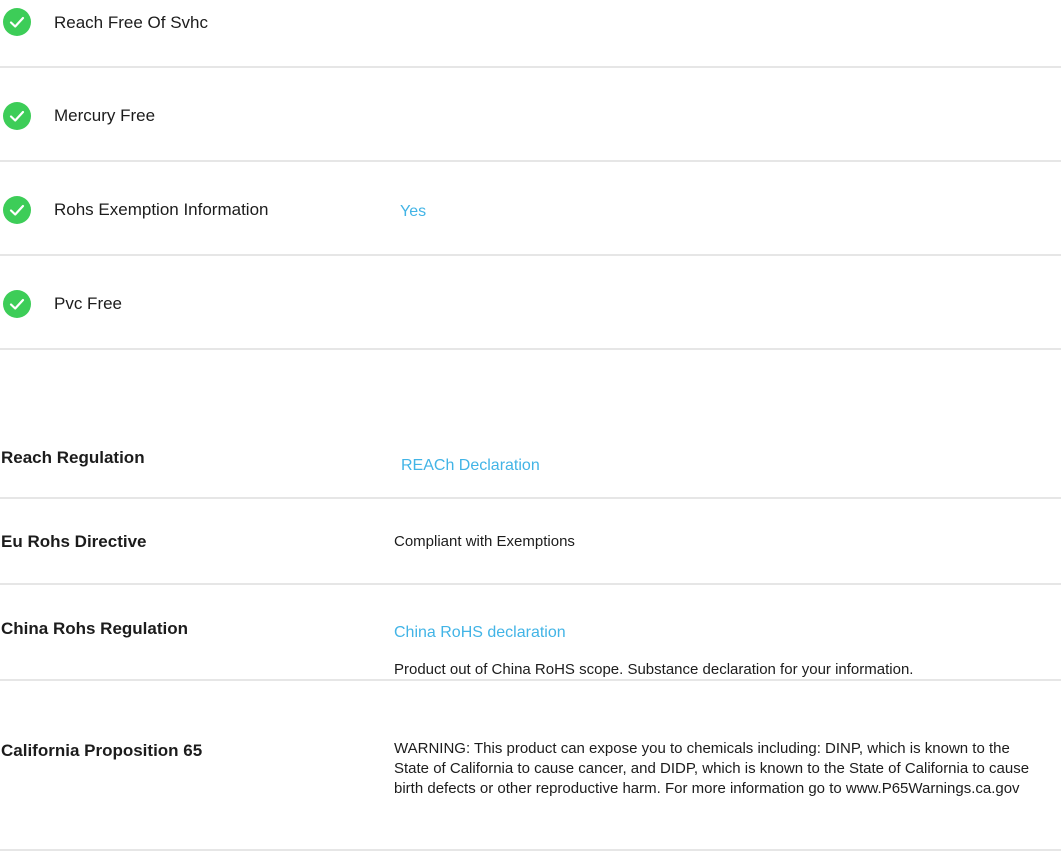 The width and height of the screenshot is (1061, 853). Describe the element at coordinates (530, 303) in the screenshot. I see `list-item-pvc-free: Pvc Free` at that location.